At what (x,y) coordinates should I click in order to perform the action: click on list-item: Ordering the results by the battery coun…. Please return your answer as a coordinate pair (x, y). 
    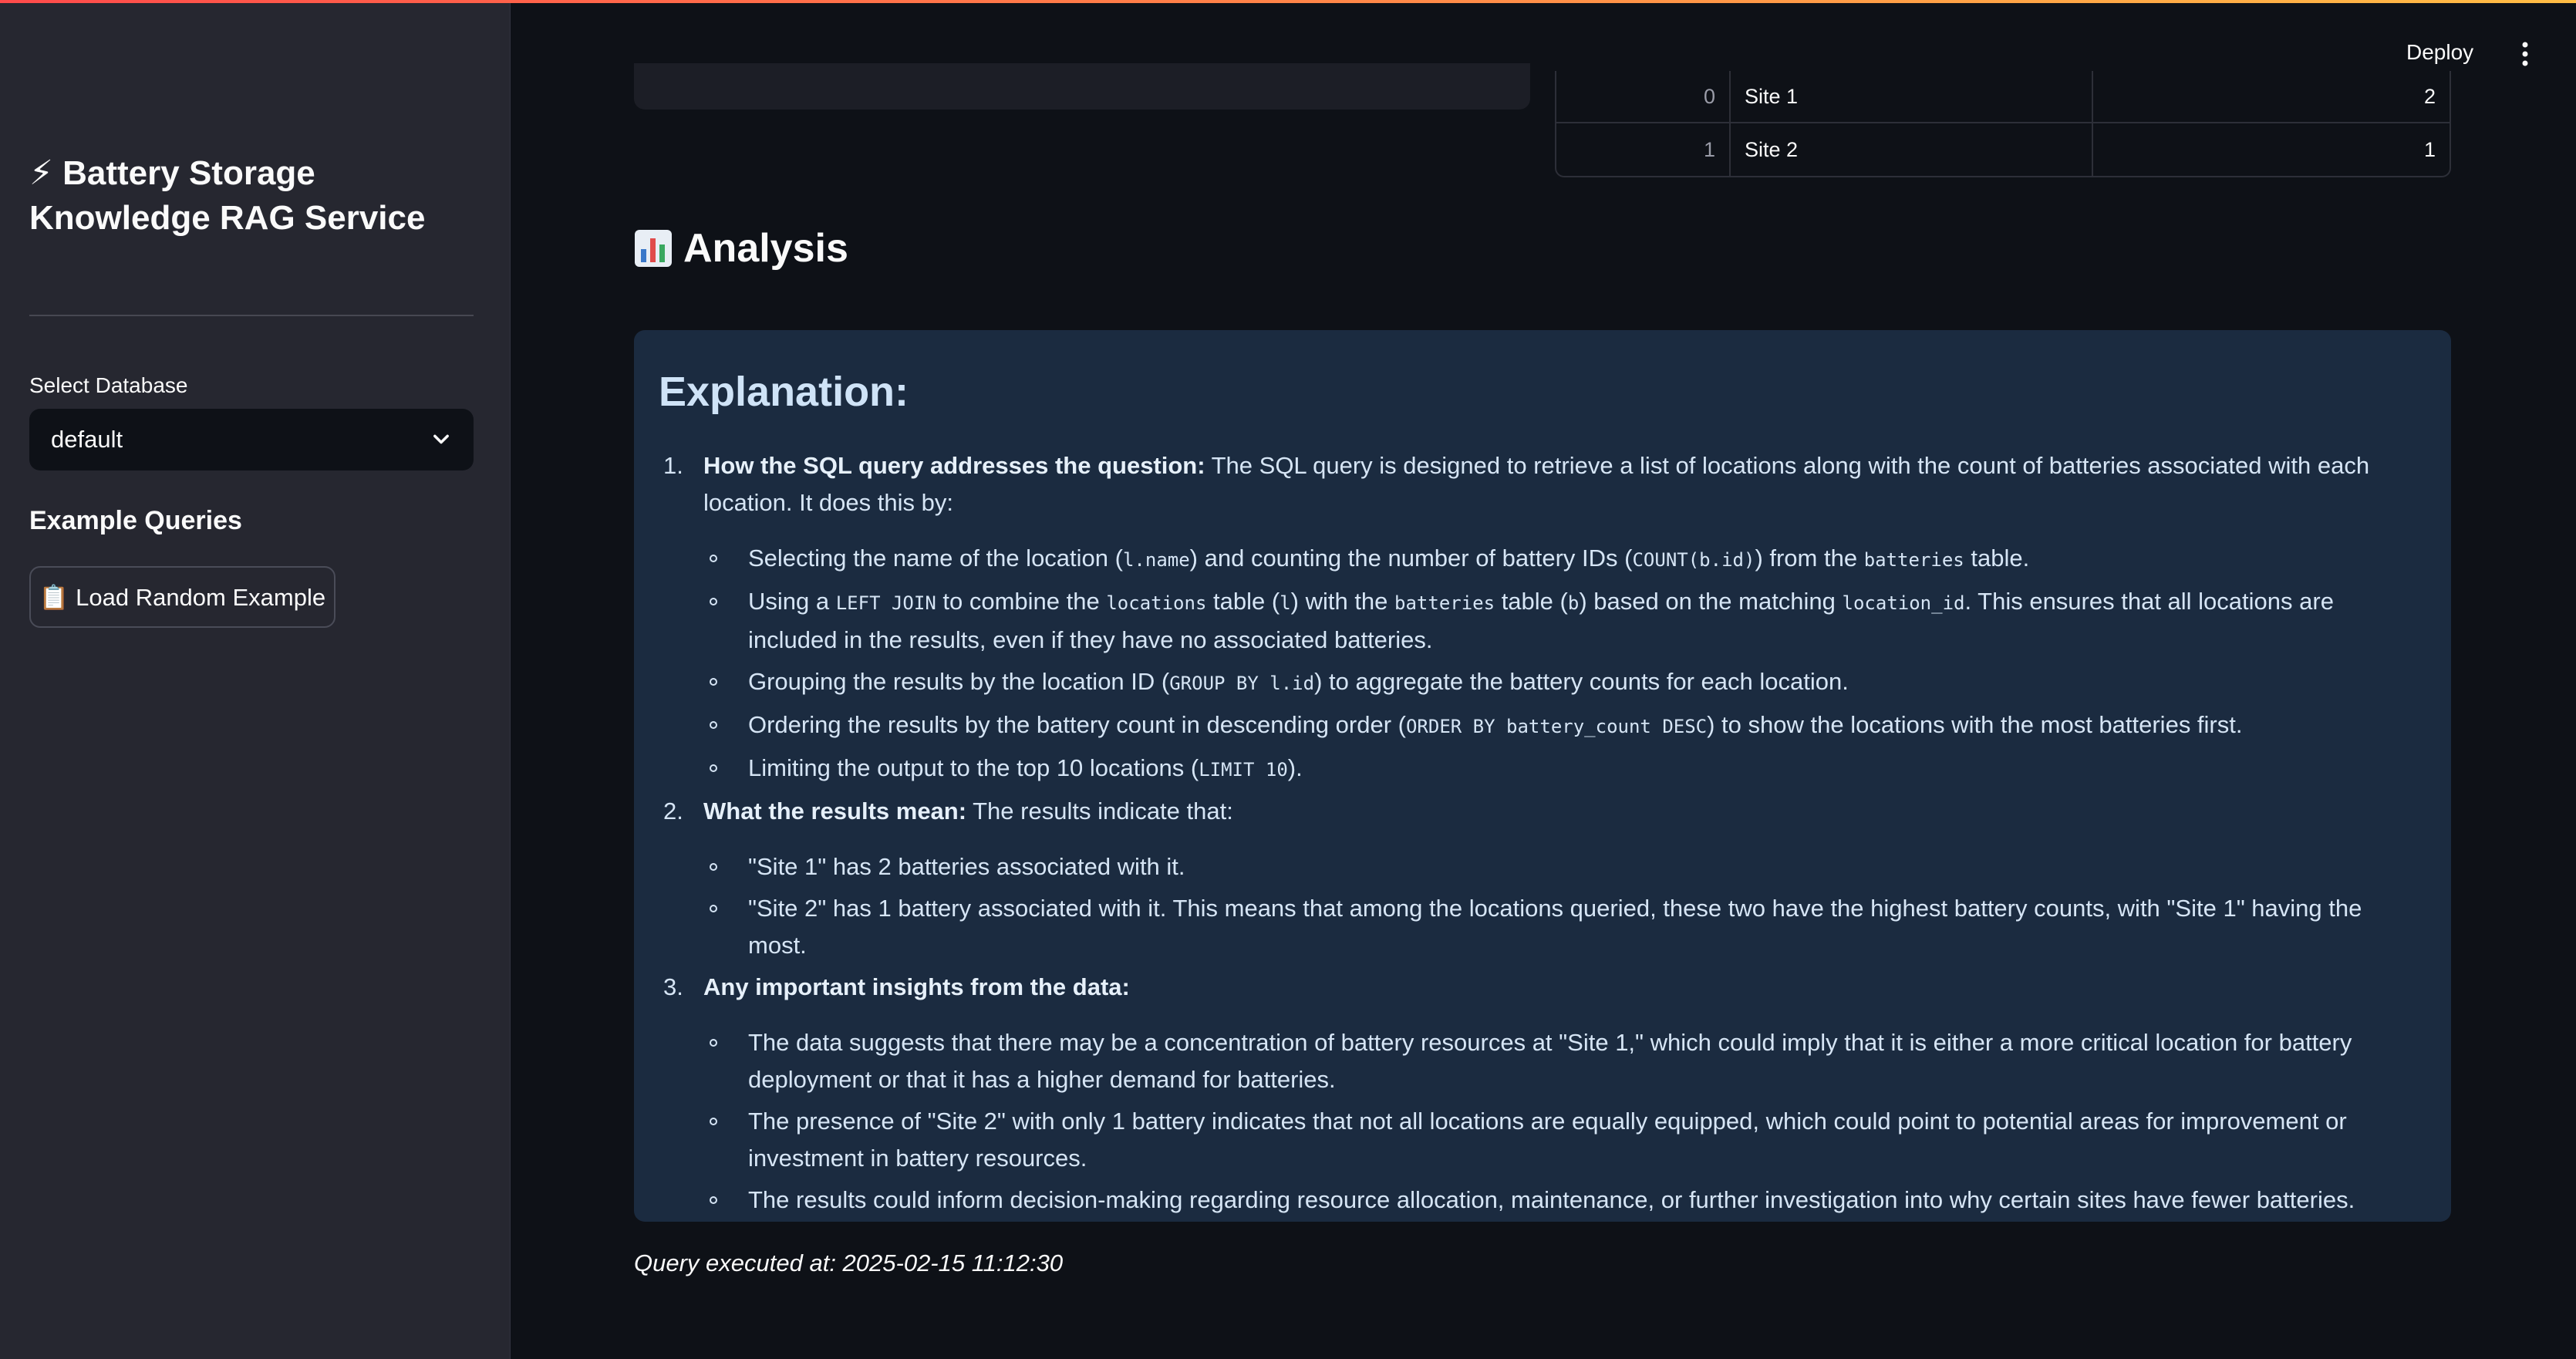
    Looking at the image, I should click on (1542, 725).